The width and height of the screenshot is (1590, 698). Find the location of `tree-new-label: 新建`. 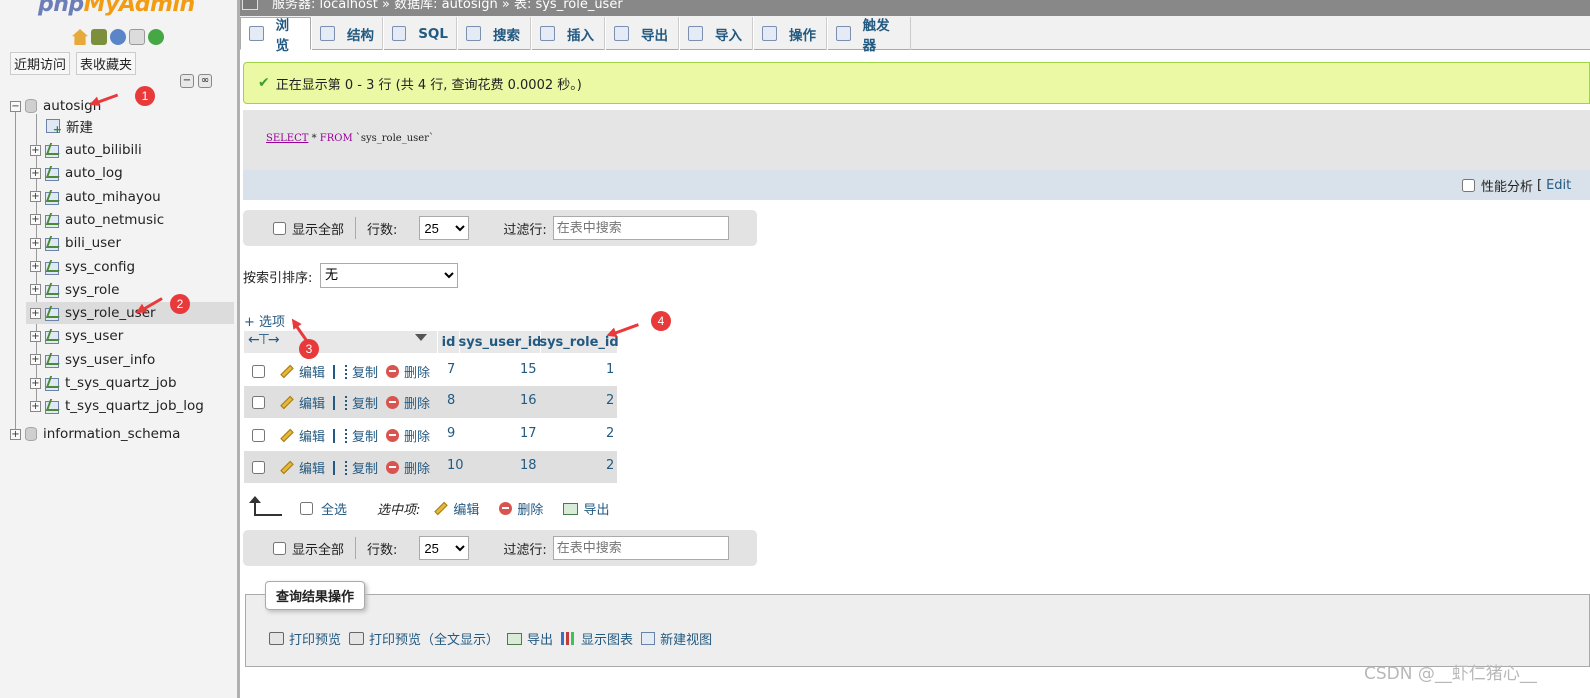

tree-new-label: 新建 is located at coordinates (79, 126).